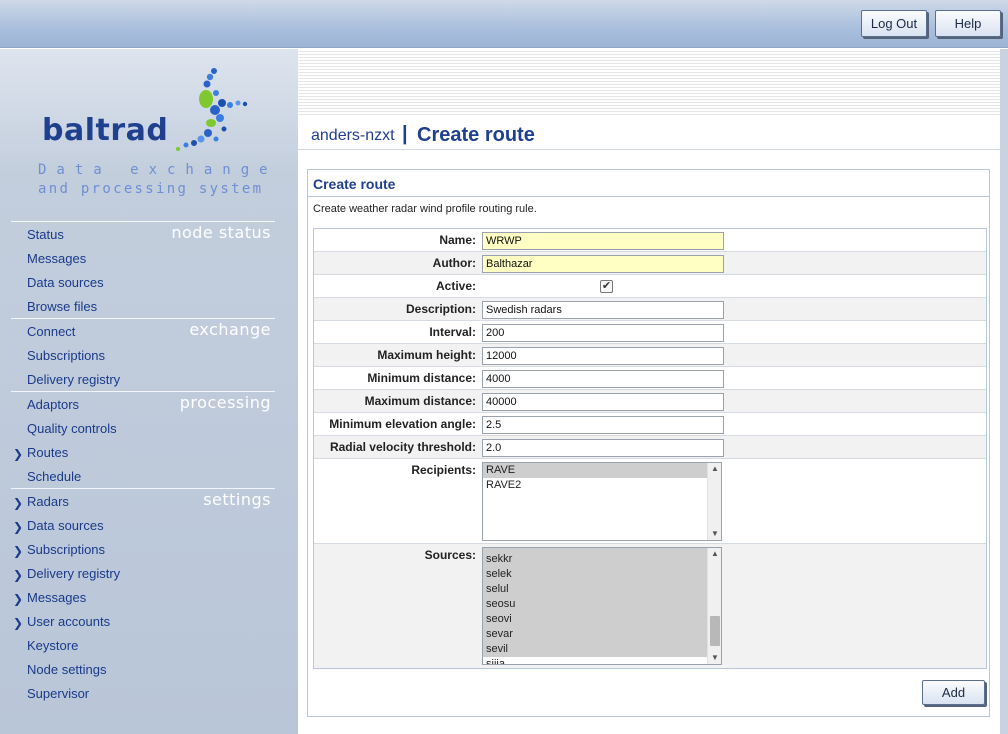  What do you see at coordinates (151, 189) in the screenshot?
I see `logo-tagline-2: and processing system` at bounding box center [151, 189].